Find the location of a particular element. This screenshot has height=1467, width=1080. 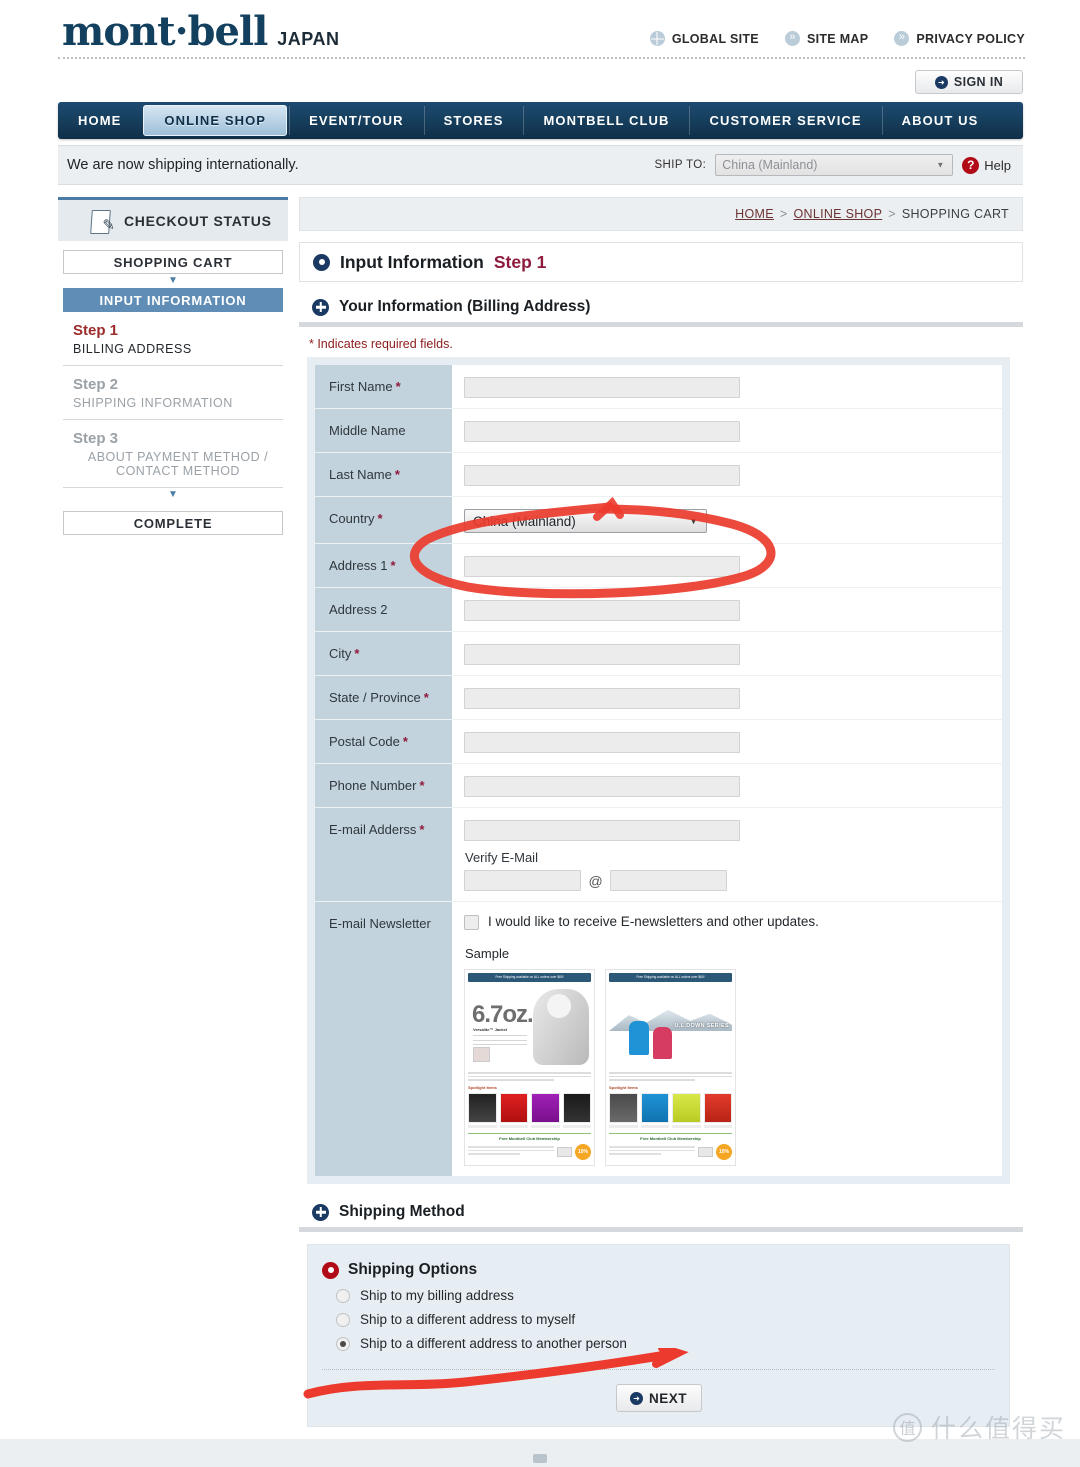

nav-item-online-shop: ONLINE SHOP is located at coordinates (215, 120).